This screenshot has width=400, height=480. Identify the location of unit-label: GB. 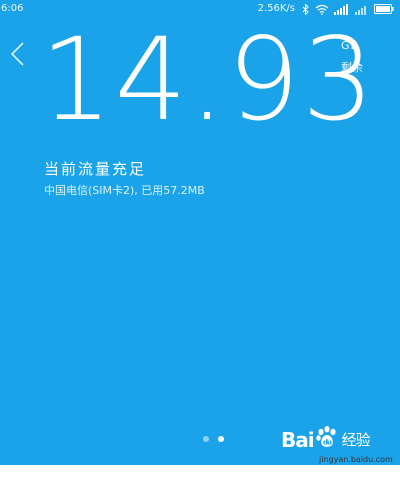
(350, 45).